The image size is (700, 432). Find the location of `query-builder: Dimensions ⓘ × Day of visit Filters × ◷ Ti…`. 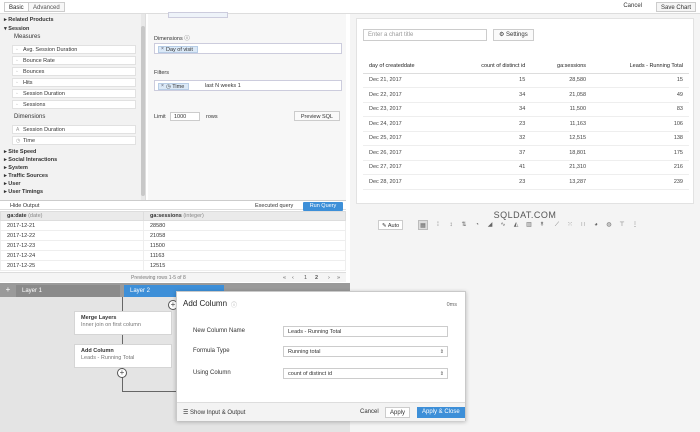

query-builder: Dimensions ⓘ × Day of visit Filters × ◷ Ti… is located at coordinates (247, 106).